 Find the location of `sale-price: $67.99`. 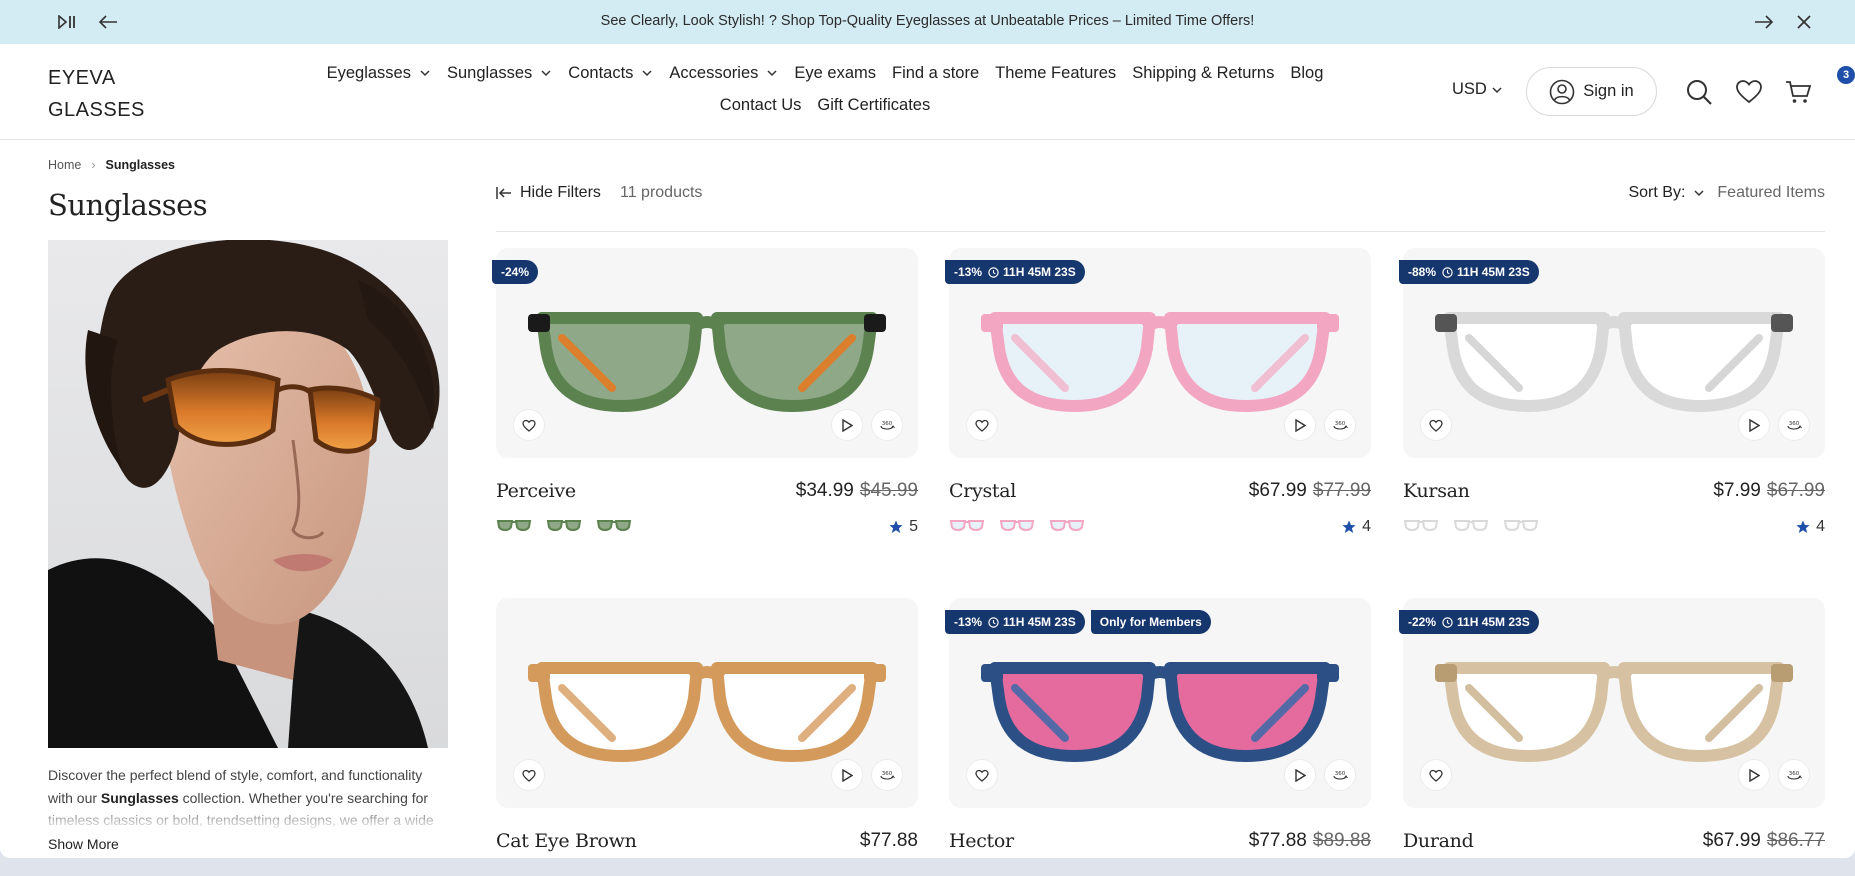

sale-price: $67.99 is located at coordinates (1277, 490).